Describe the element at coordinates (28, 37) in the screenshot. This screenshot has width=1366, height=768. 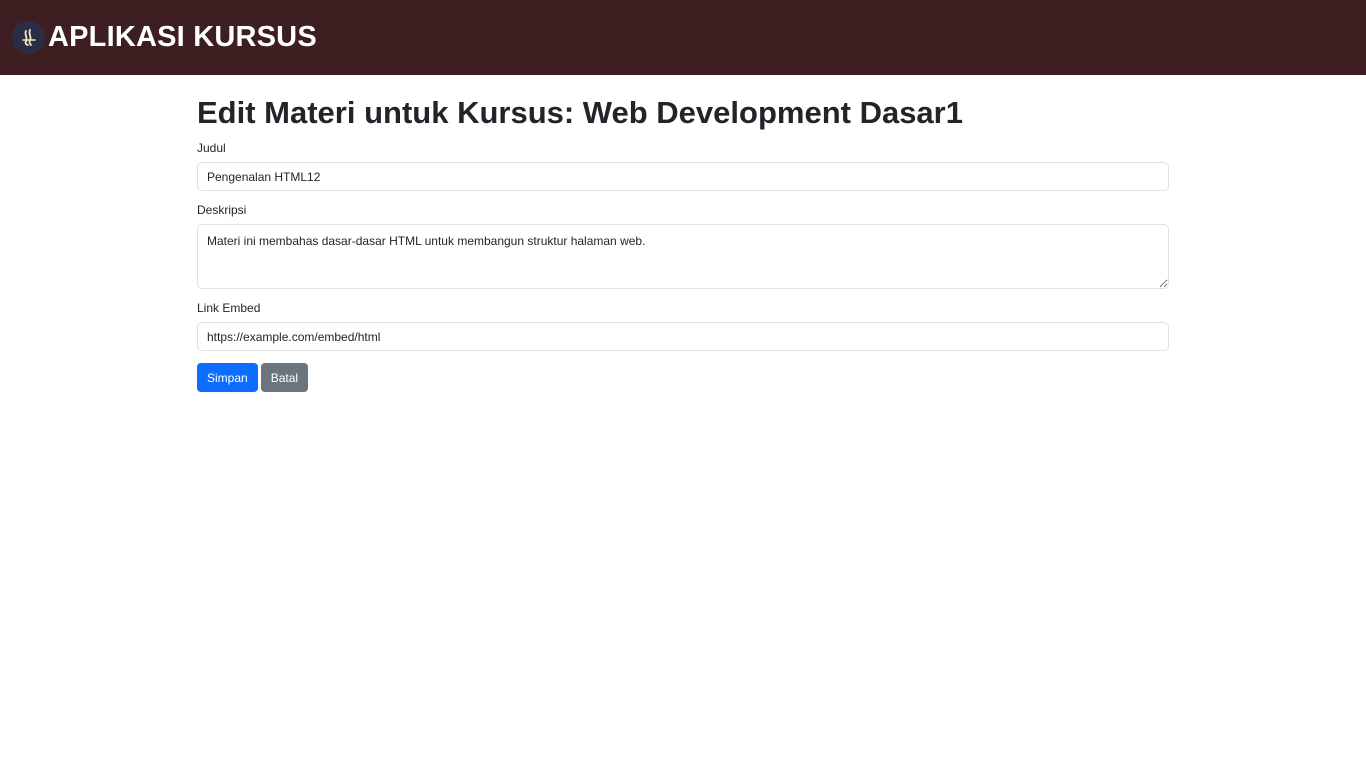
I see `flame-logo-icon` at that location.